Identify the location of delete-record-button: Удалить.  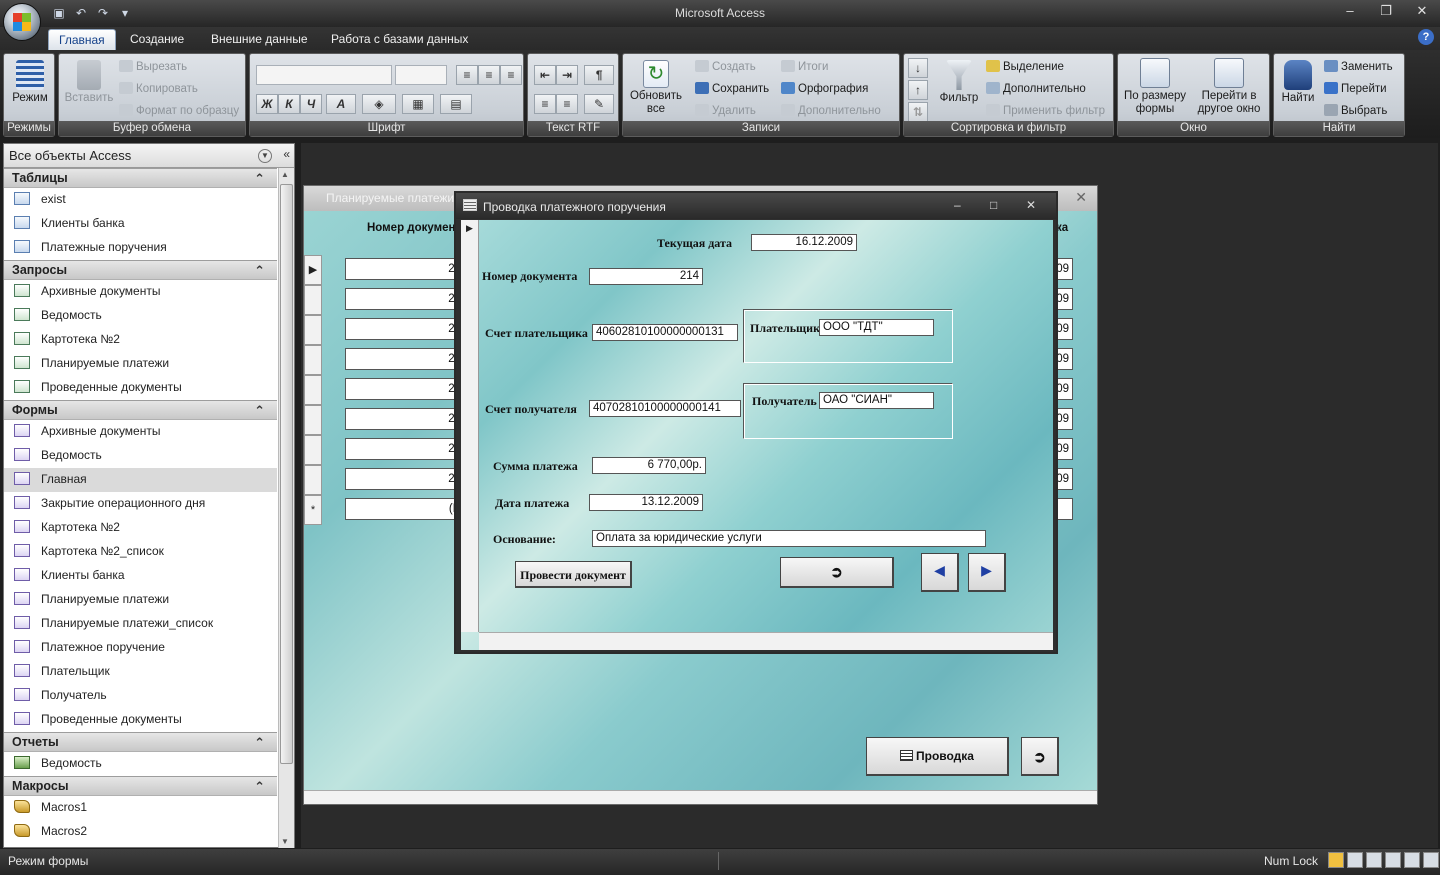
(725, 110).